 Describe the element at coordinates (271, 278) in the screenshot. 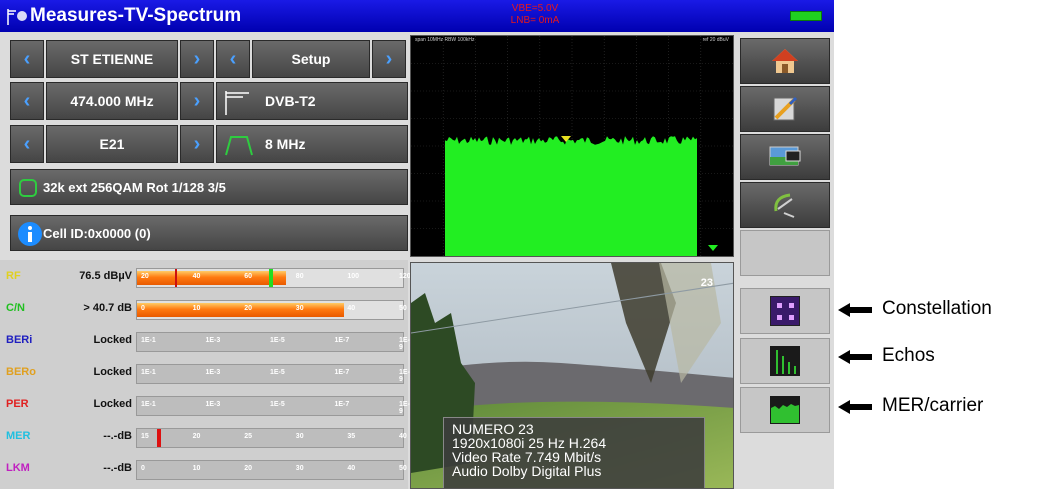

I see `meter-marker` at that location.